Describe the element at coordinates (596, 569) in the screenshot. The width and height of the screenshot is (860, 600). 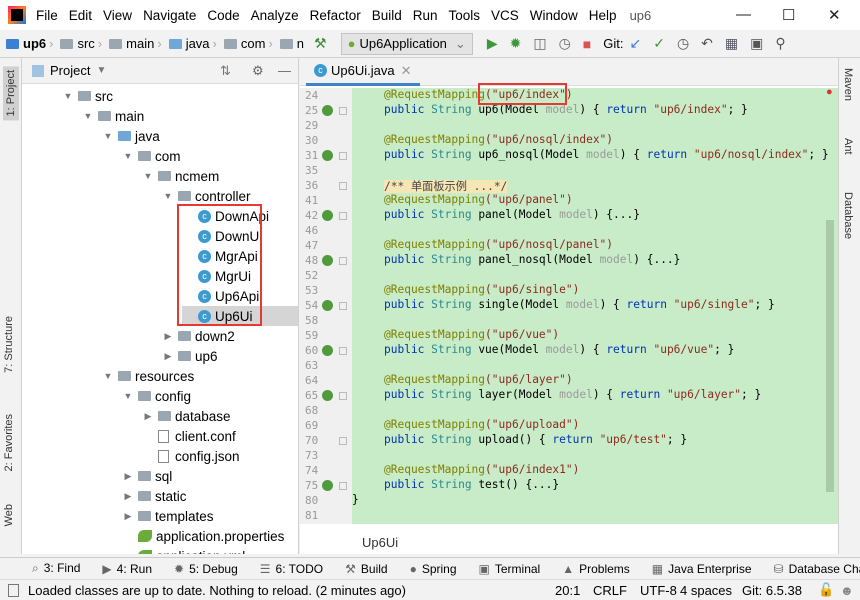
I see `tool-window-problems: ▲ Problems` at that location.